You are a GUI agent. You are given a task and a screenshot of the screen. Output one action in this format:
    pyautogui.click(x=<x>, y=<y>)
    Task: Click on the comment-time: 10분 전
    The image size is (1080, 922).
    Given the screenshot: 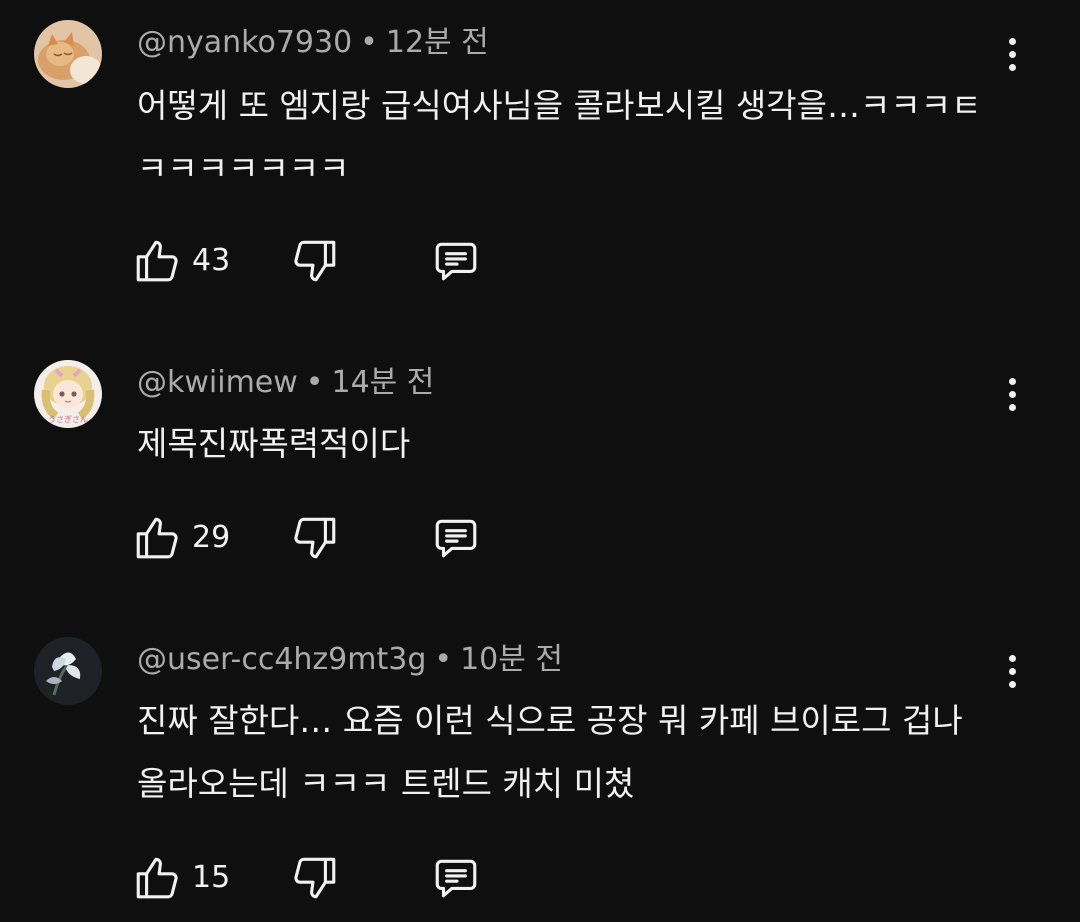 What is the action you would take?
    pyautogui.click(x=512, y=659)
    